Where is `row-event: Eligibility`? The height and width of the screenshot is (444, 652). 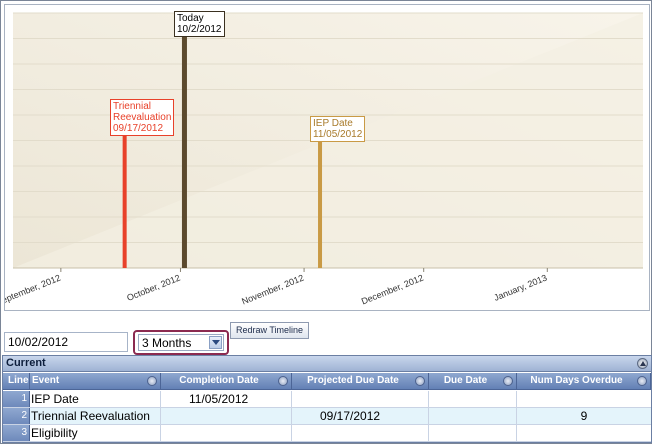 row-event: Eligibility is located at coordinates (95, 433).